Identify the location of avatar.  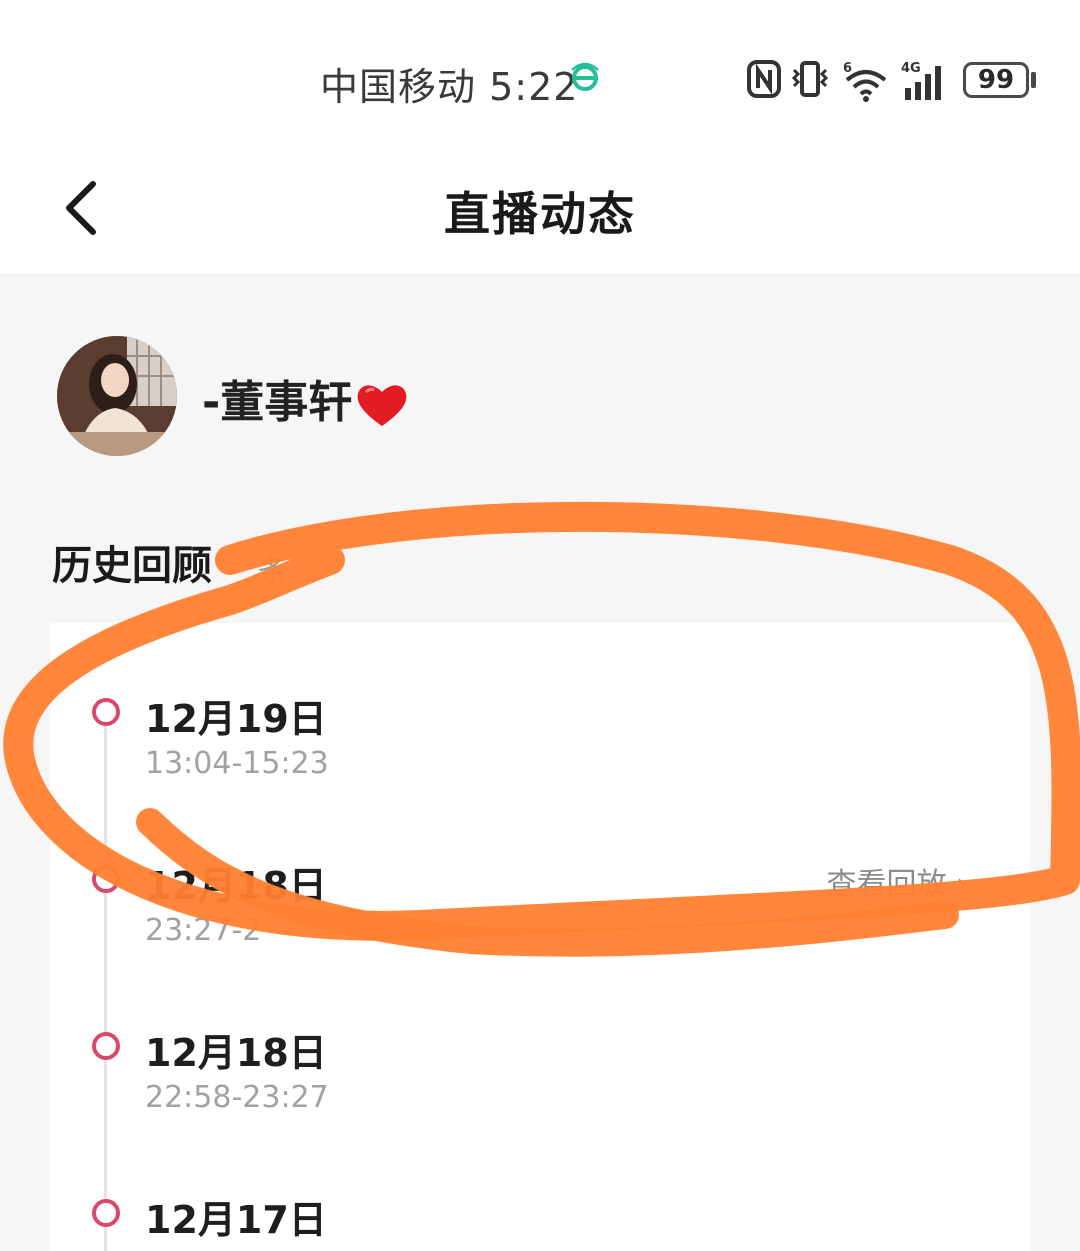
(117, 396).